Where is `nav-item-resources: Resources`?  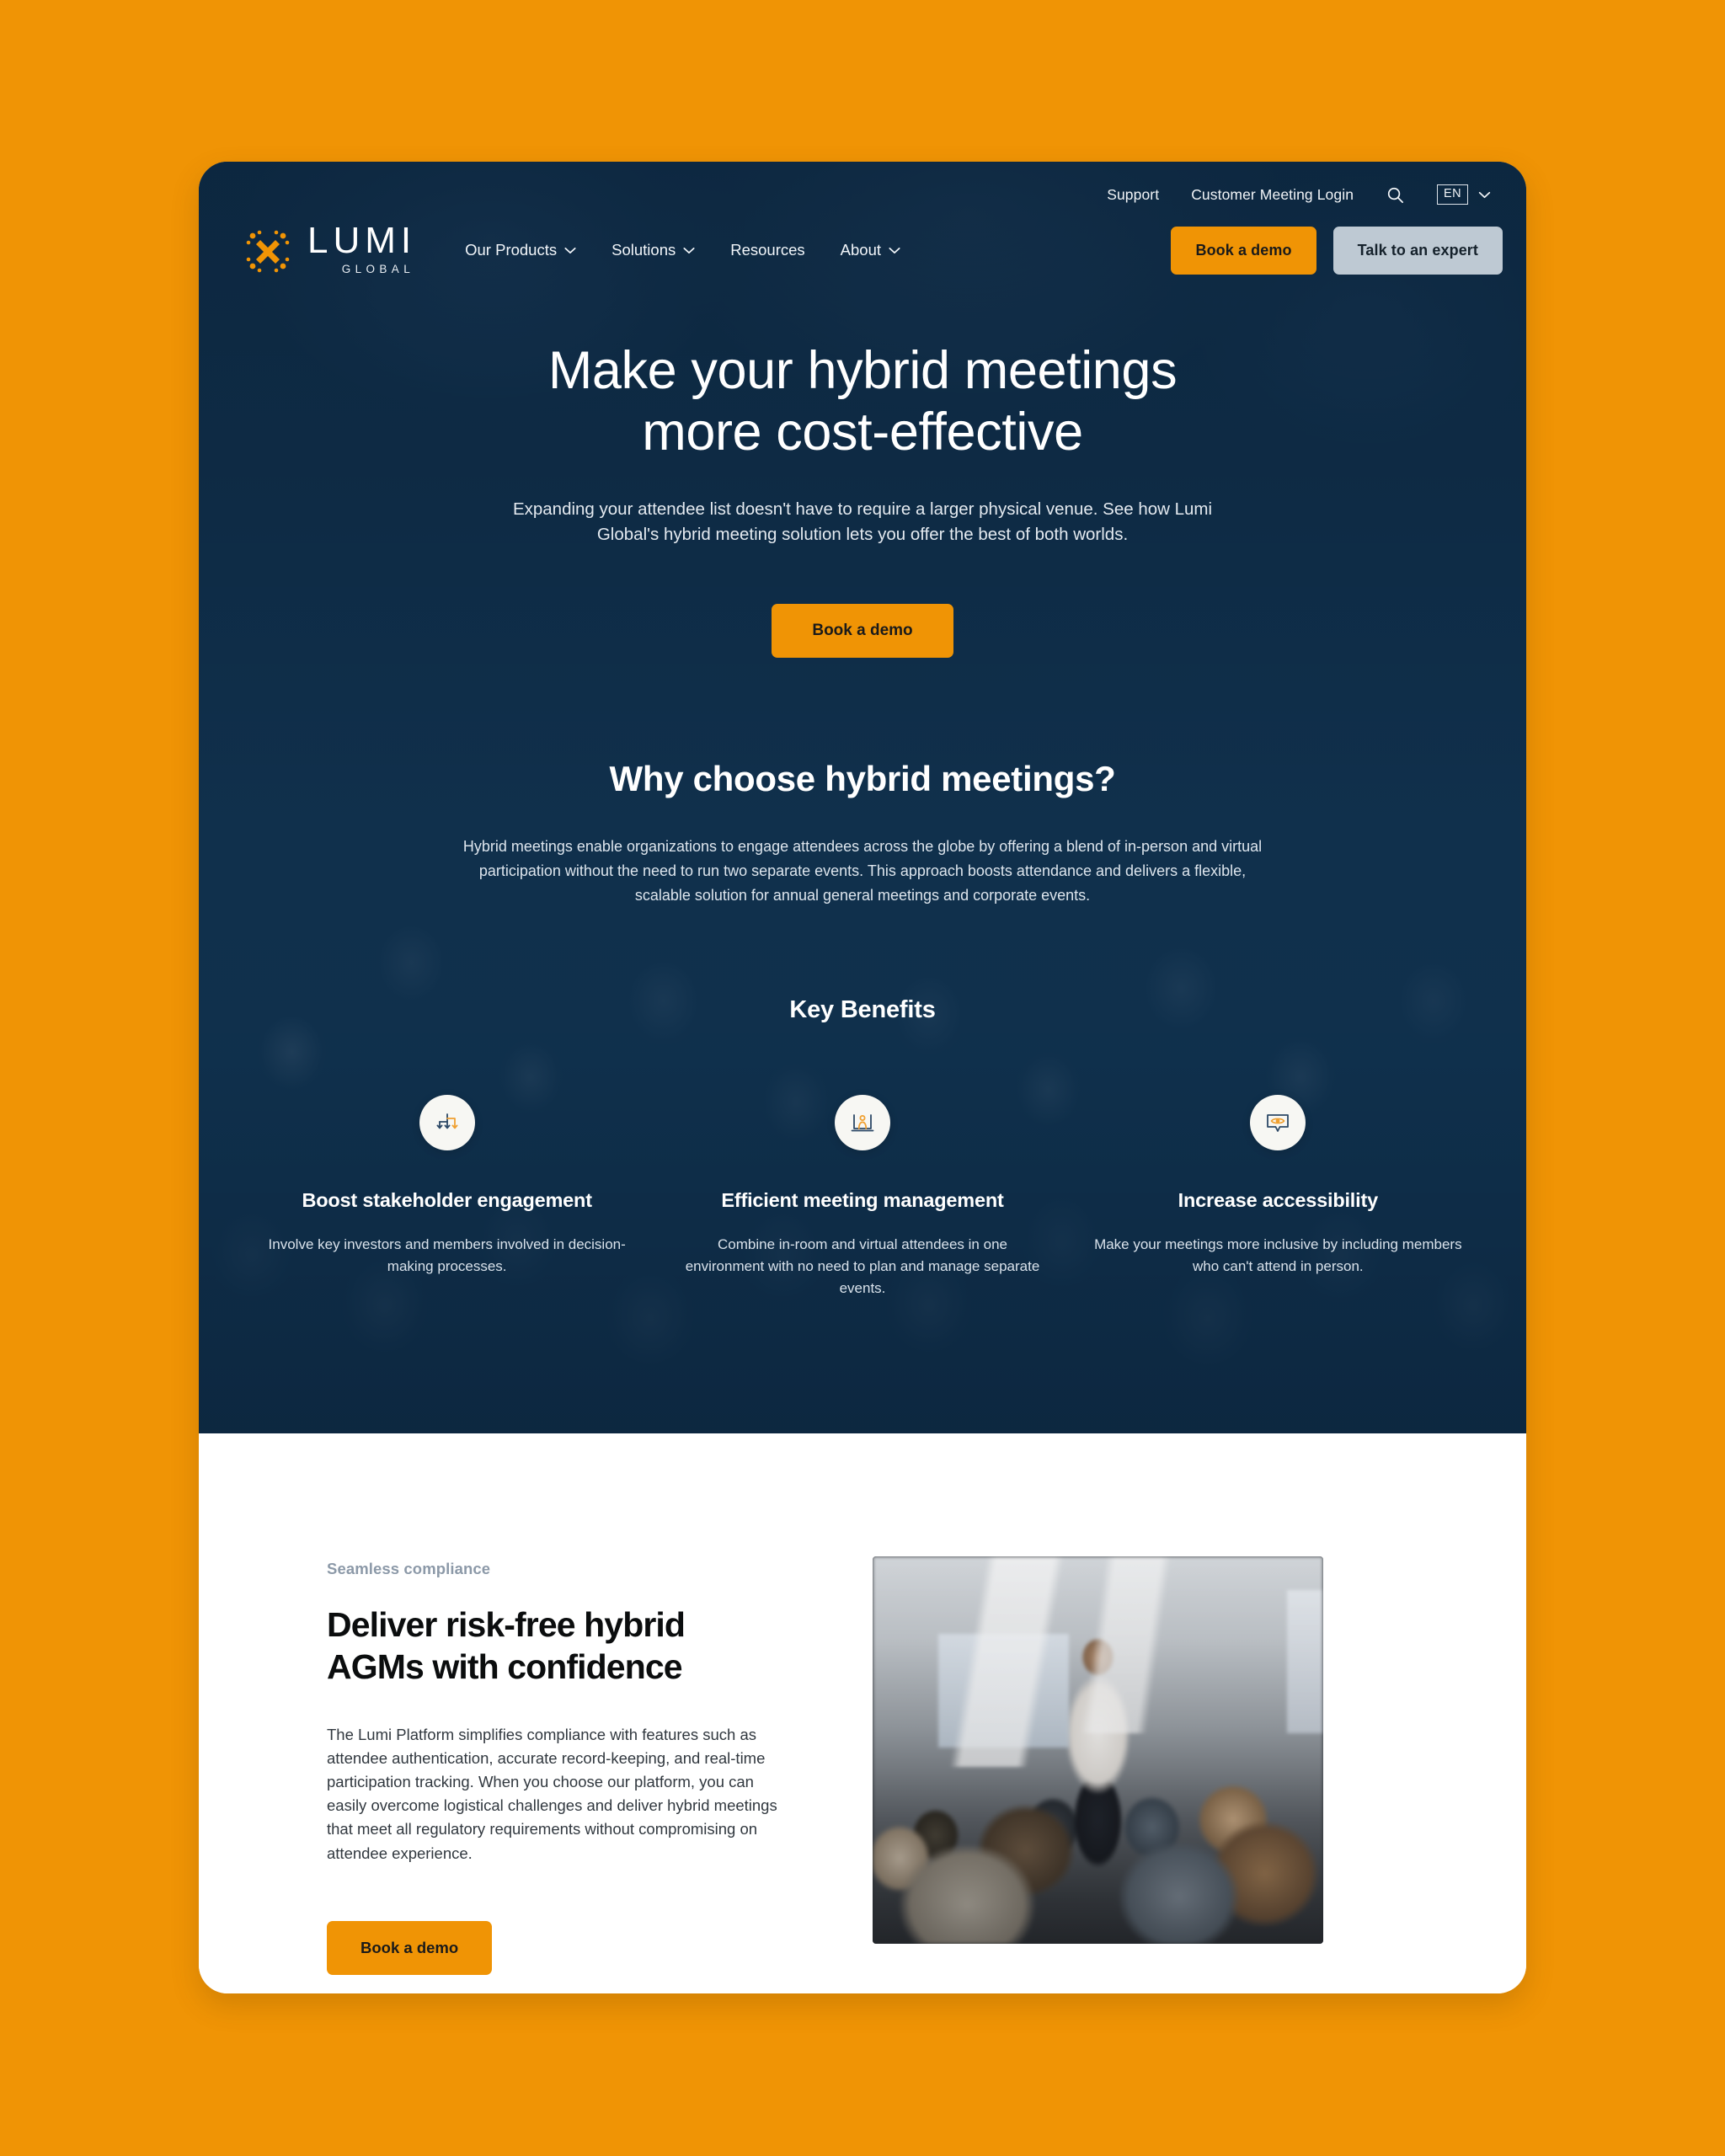
nav-item-resources: Resources is located at coordinates (767, 250).